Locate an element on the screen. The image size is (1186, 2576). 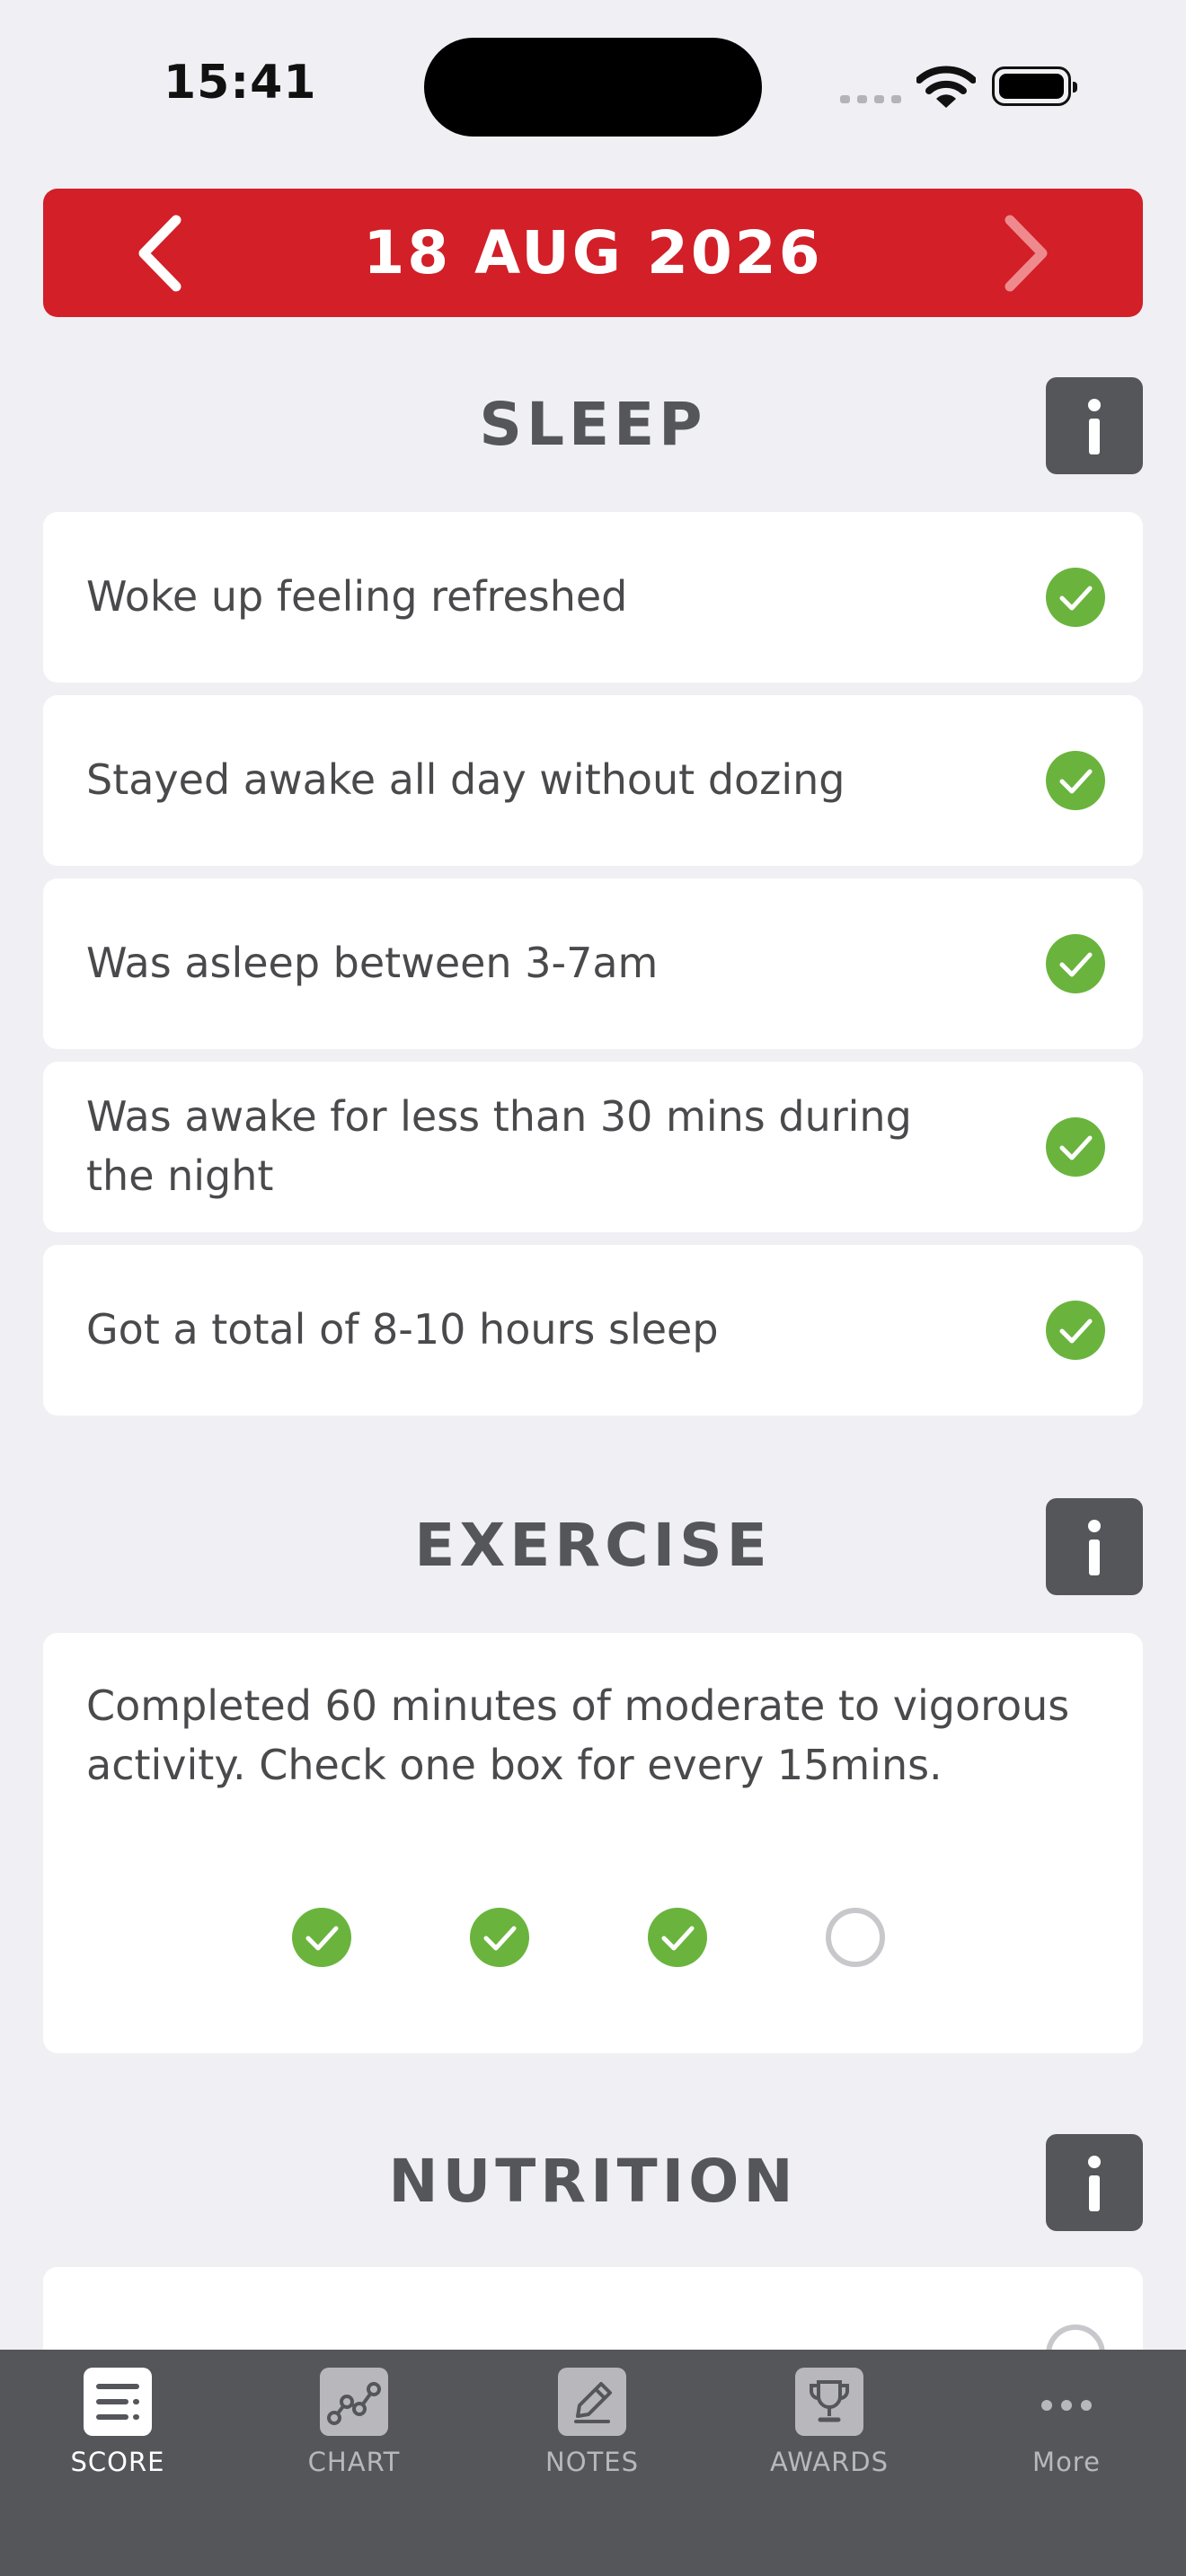
tab-label: AWARDS is located at coordinates (829, 2462).